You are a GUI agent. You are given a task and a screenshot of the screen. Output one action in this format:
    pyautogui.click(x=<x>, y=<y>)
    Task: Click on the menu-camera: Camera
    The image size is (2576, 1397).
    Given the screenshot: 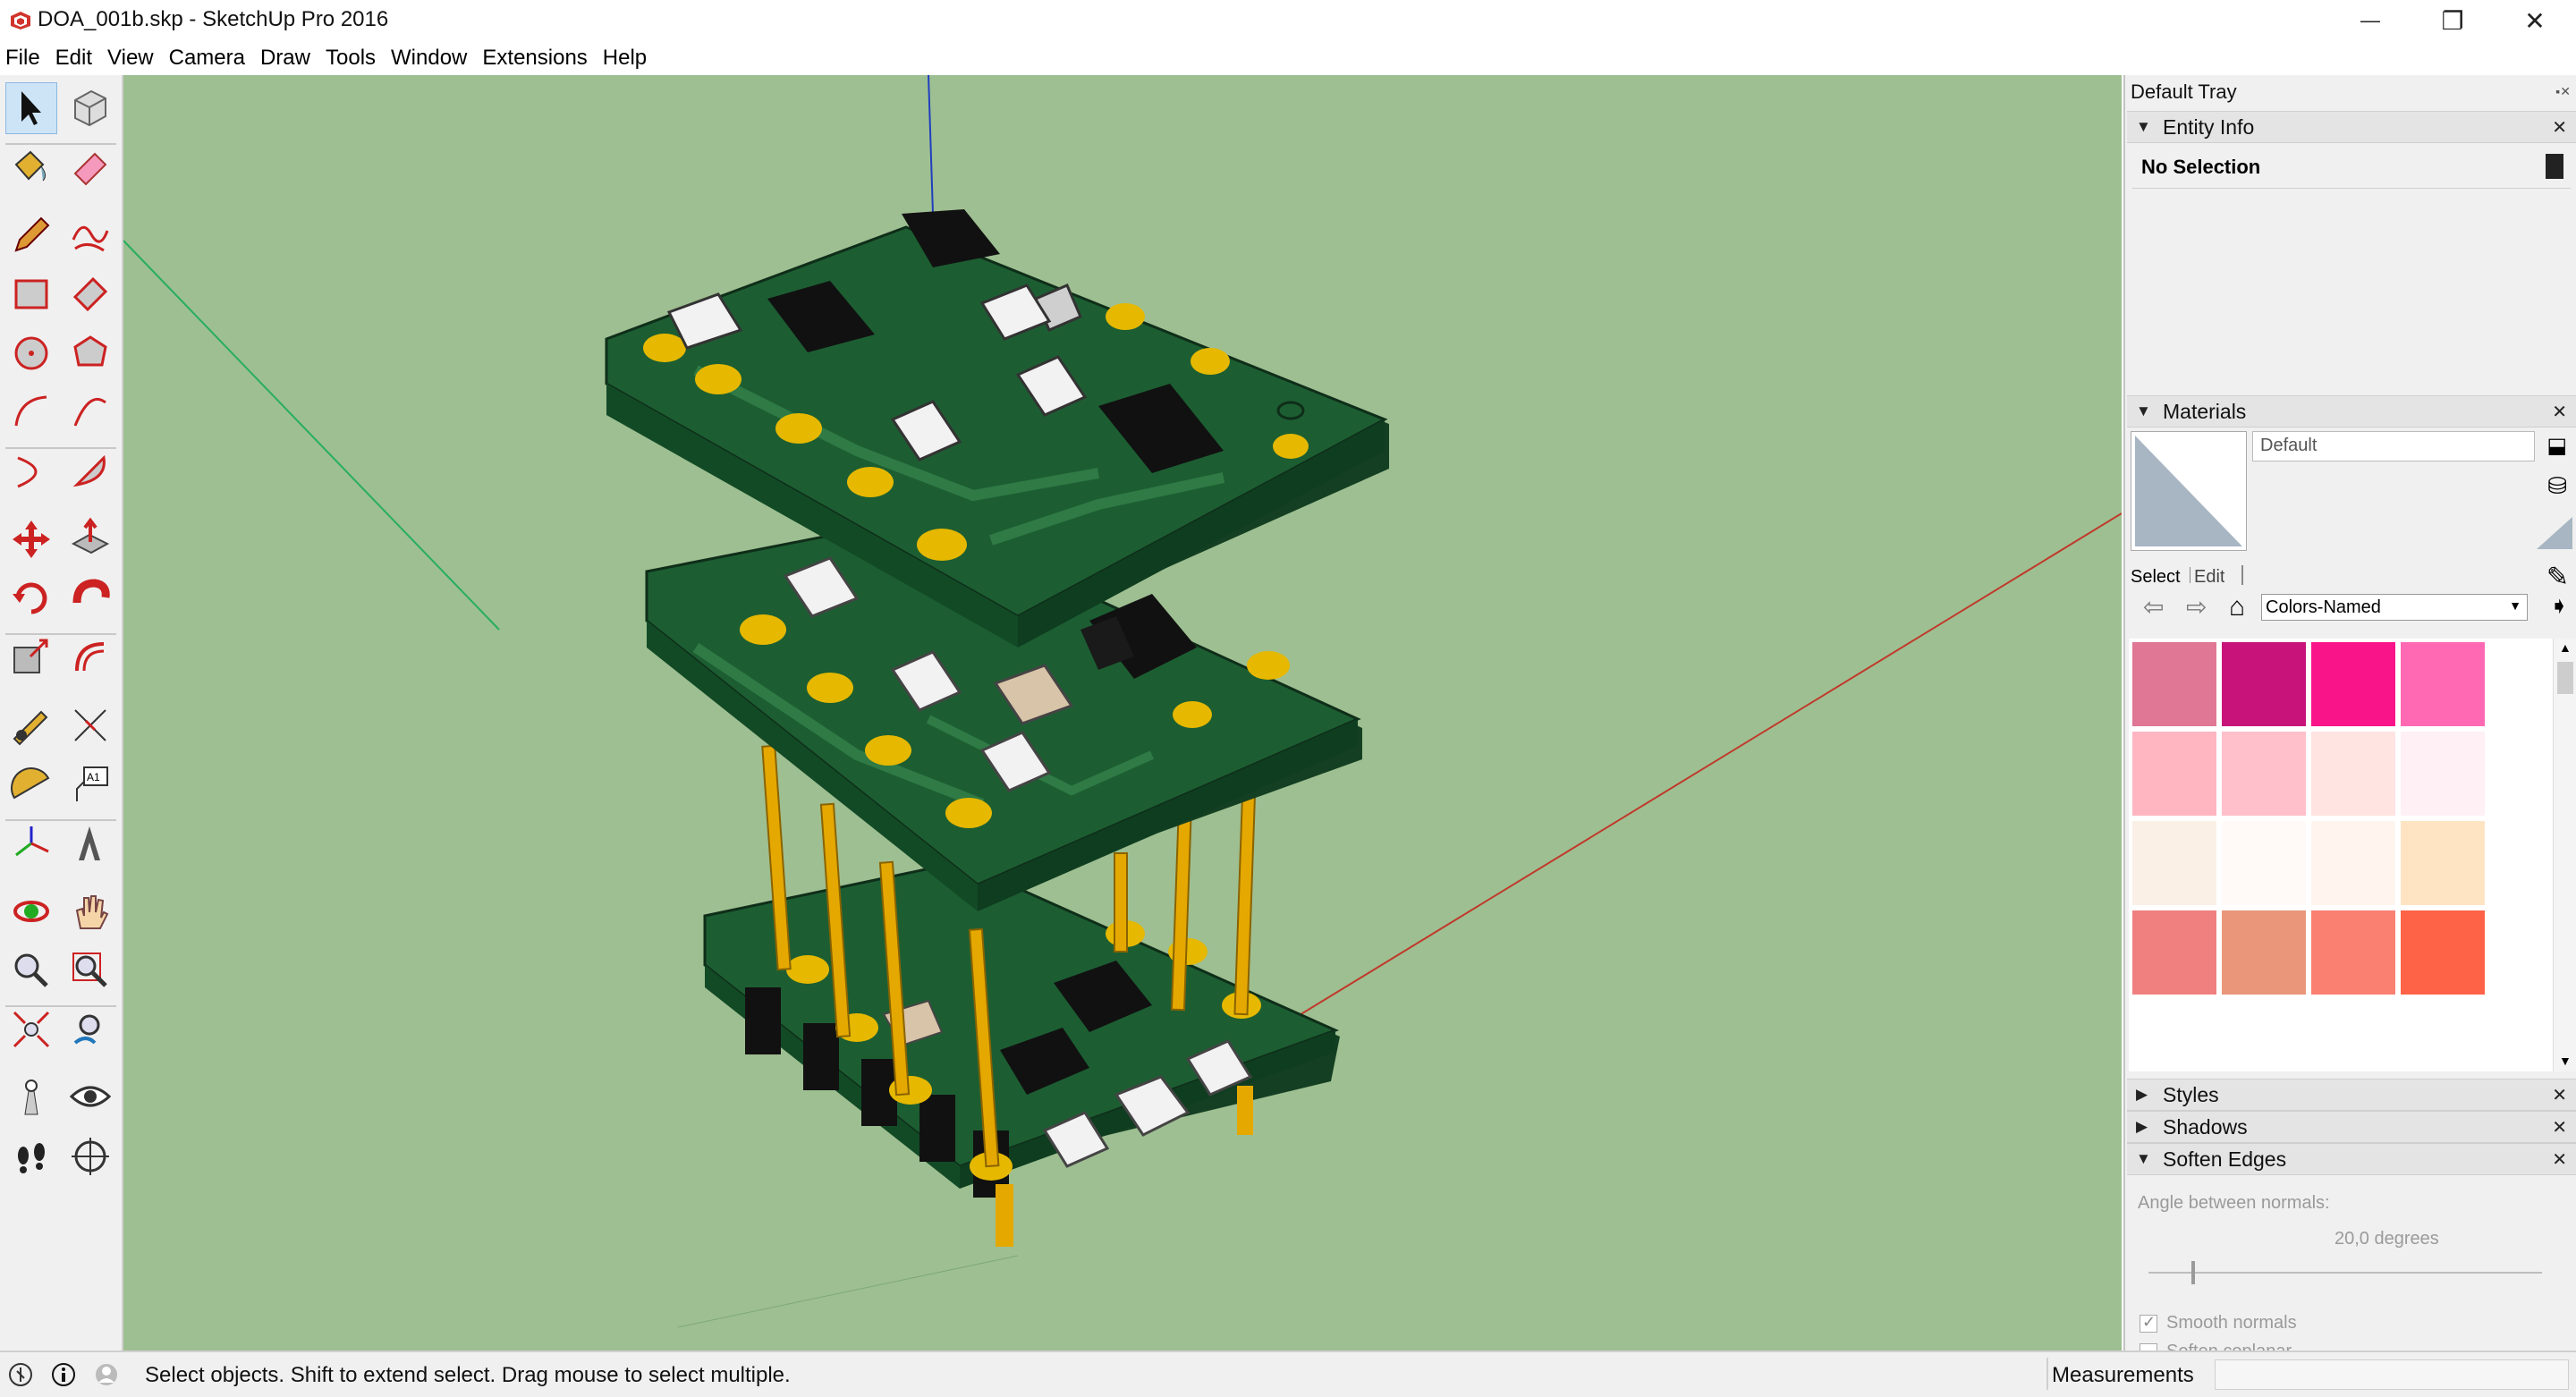 What is the action you would take?
    pyautogui.click(x=207, y=59)
    